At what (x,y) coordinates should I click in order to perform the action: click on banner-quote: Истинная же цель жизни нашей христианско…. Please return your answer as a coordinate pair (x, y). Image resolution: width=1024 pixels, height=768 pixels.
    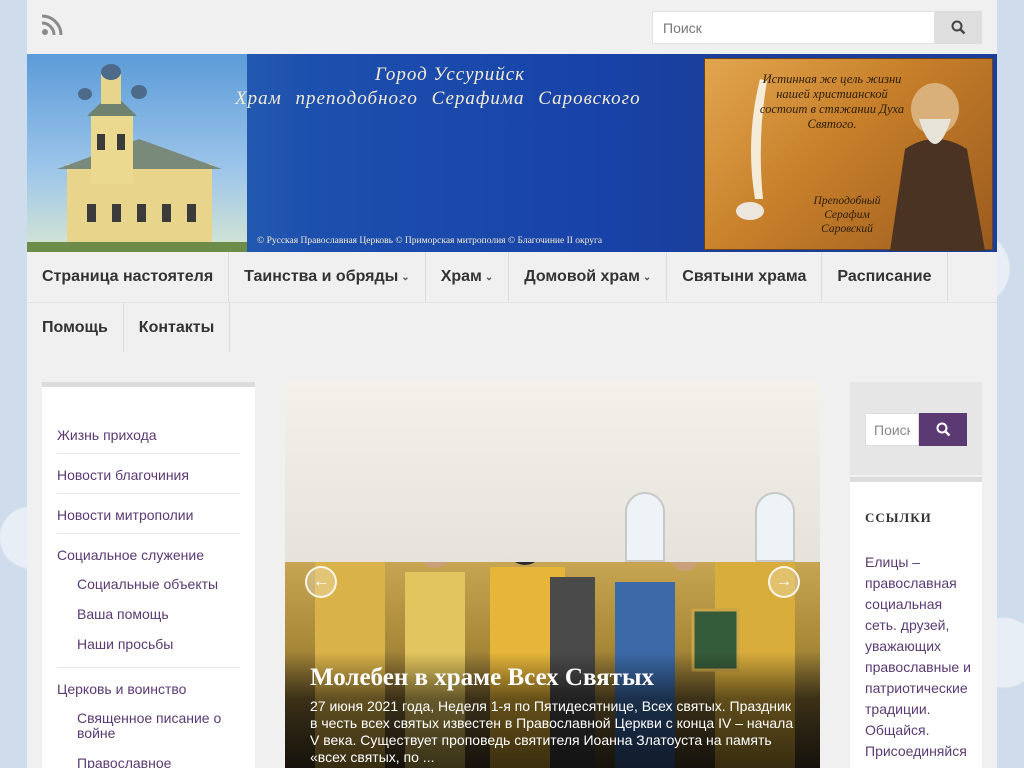
    Looking at the image, I should click on (832, 101).